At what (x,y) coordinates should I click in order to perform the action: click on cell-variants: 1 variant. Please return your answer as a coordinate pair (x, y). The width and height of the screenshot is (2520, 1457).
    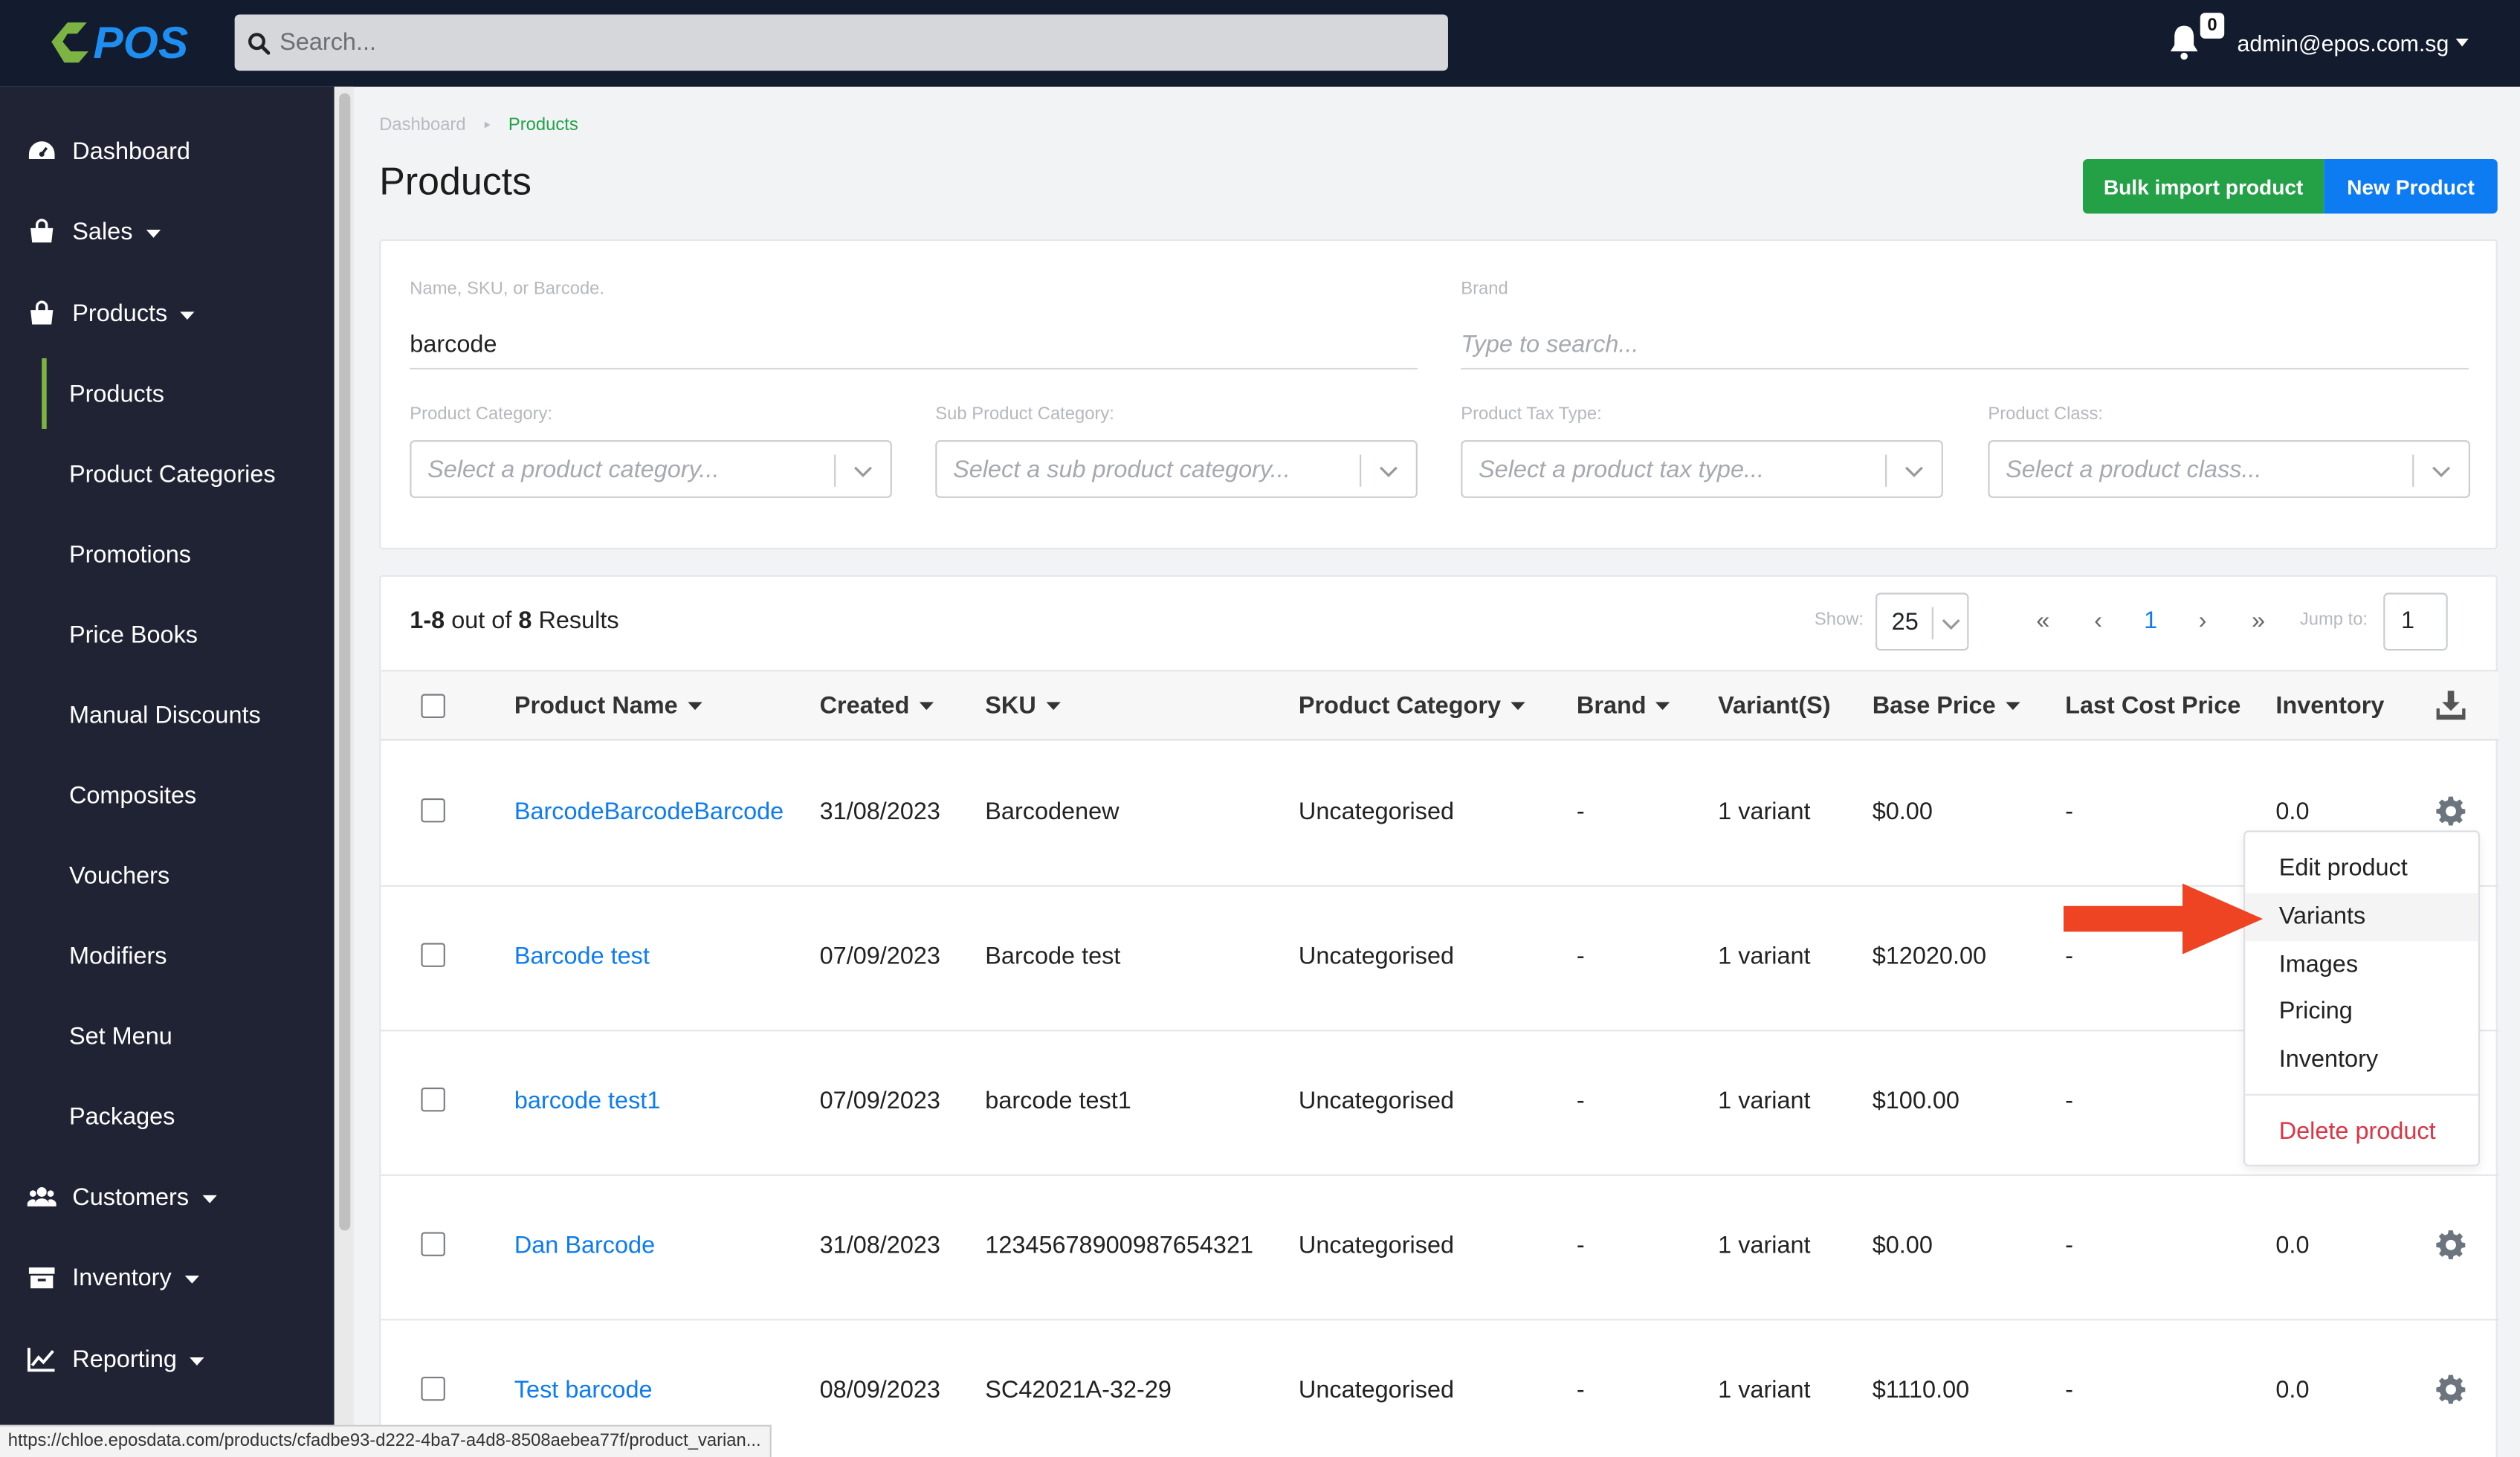
    Looking at the image, I should click on (1765, 1101).